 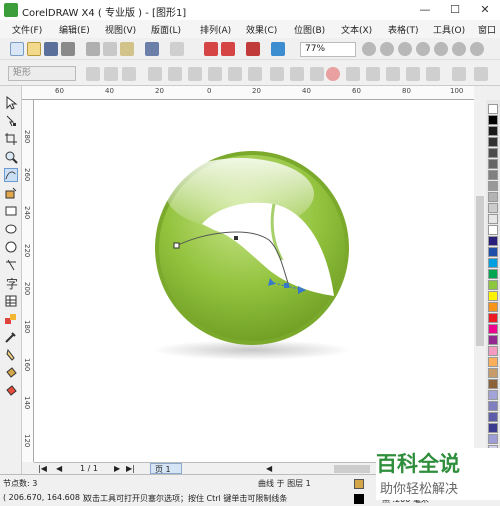 What do you see at coordinates (309, 29) in the screenshot?
I see `menu-bitmaps: 位图(B)` at bounding box center [309, 29].